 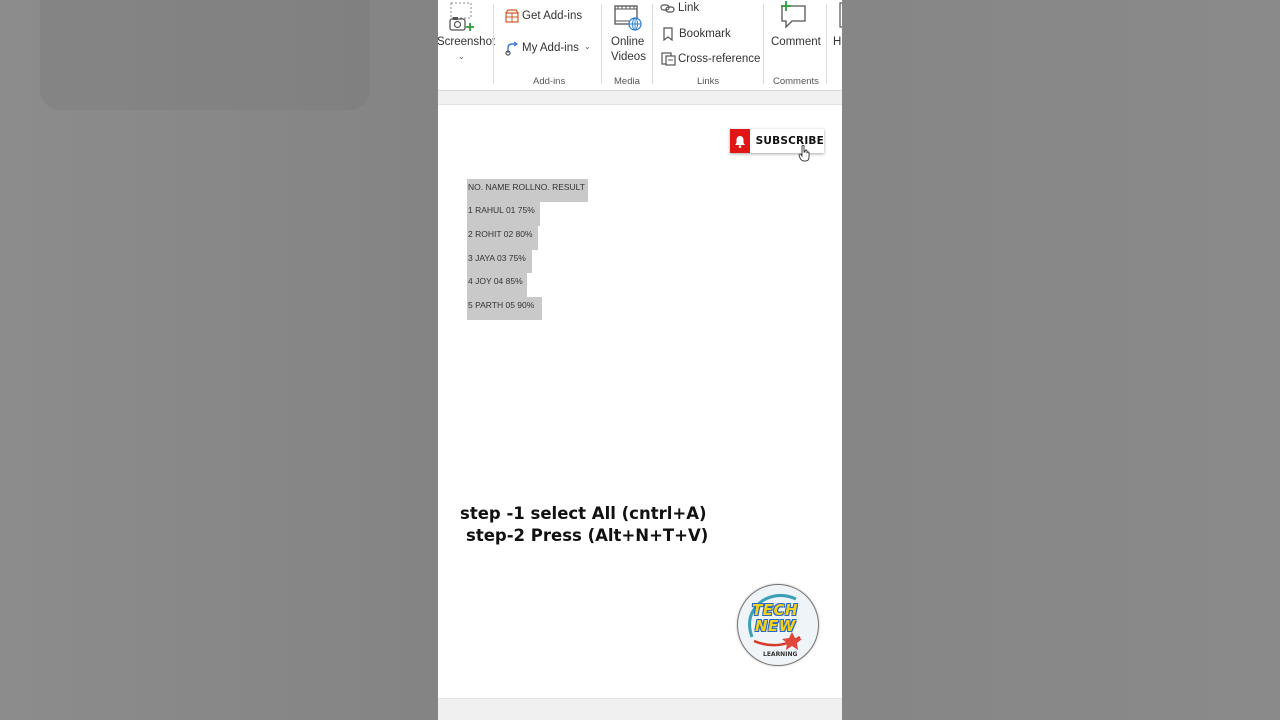 I want to click on ribbon-divider, so click(x=640, y=98).